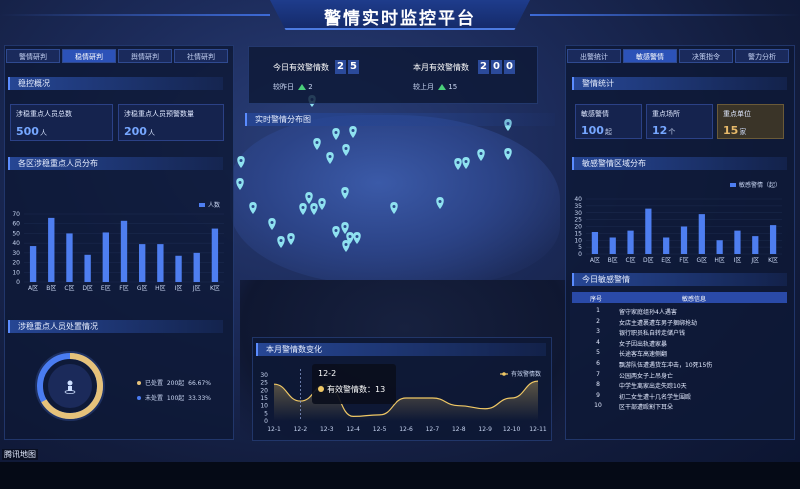 This screenshot has height=489, width=800. What do you see at coordinates (682, 376) in the screenshot?
I see `table-row: 7 公园两女子上吊身亡` at bounding box center [682, 376].